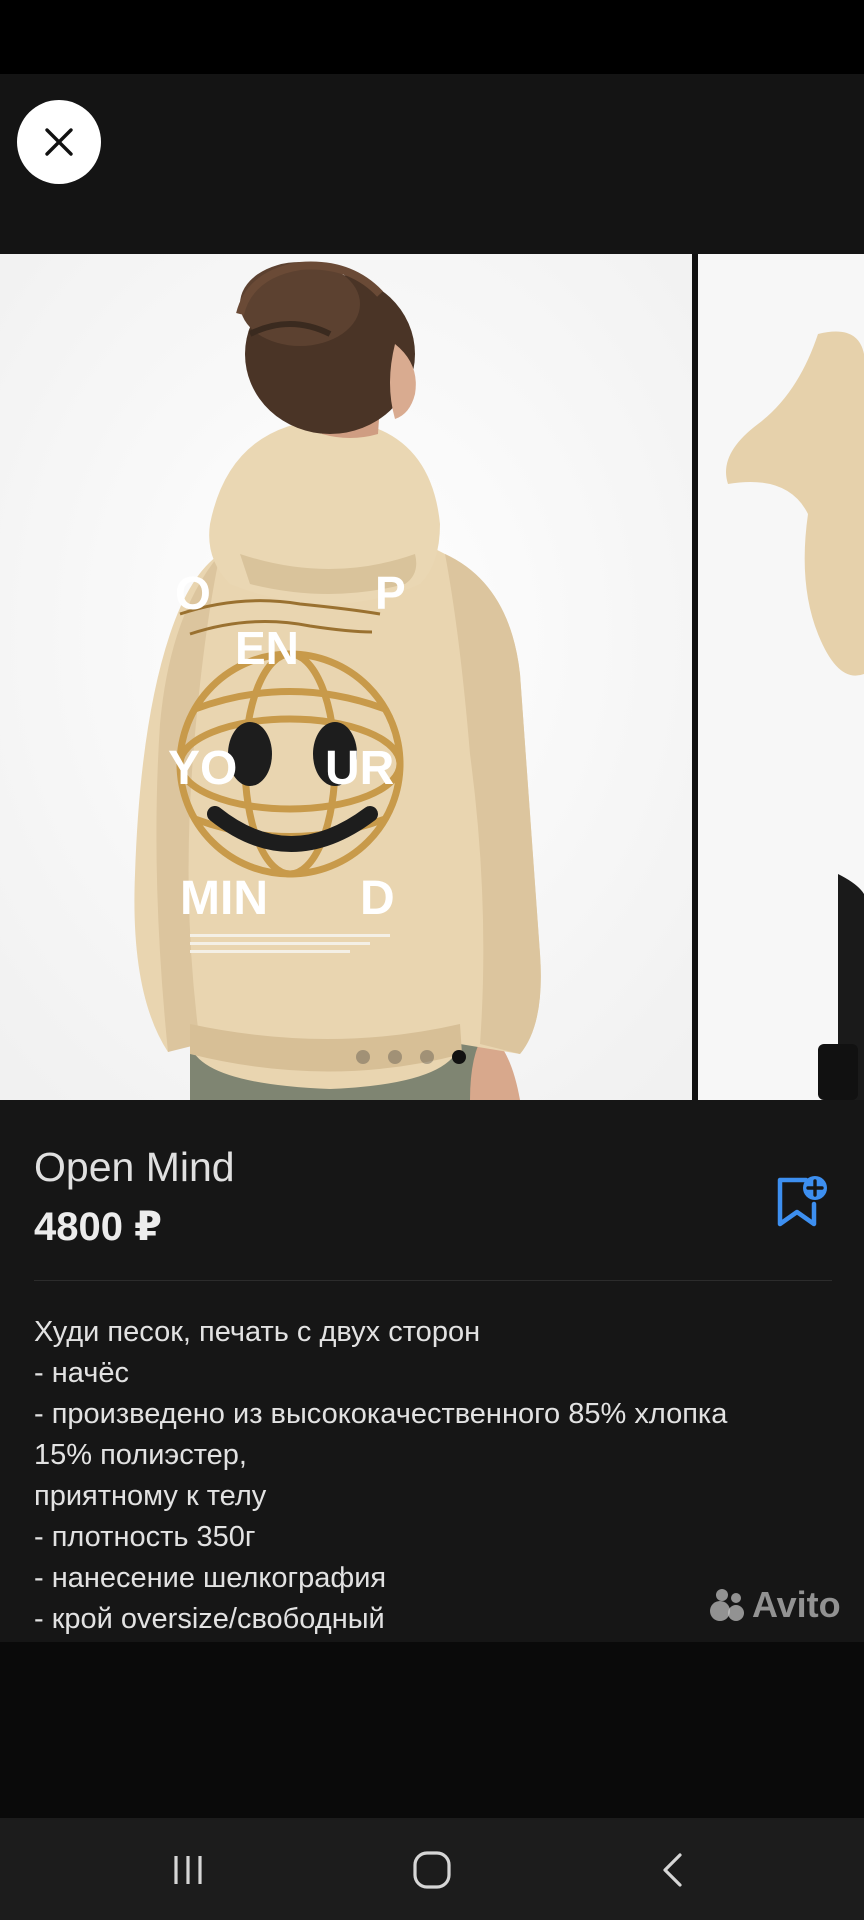 This screenshot has width=864, height=1920. I want to click on print-letter: D, so click(377, 898).